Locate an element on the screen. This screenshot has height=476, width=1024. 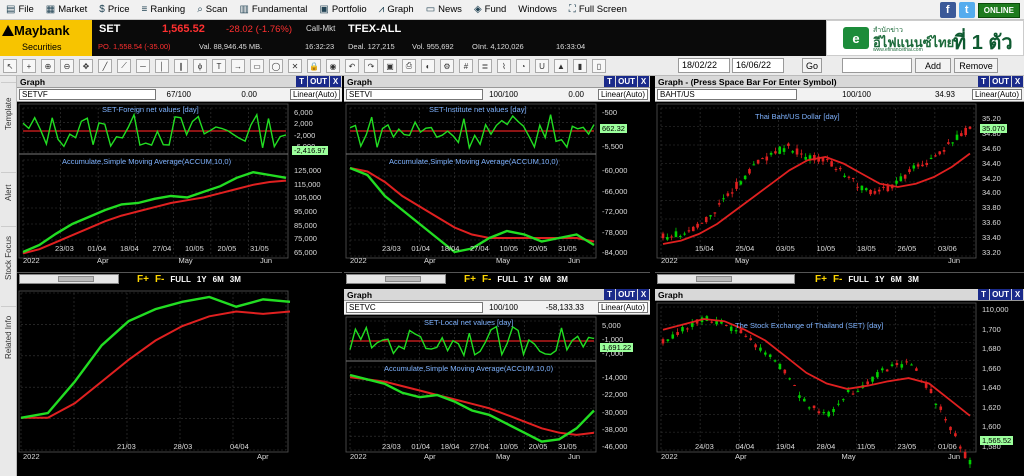
bar-type-tool-icon: ▮ is located at coordinates (580, 66).